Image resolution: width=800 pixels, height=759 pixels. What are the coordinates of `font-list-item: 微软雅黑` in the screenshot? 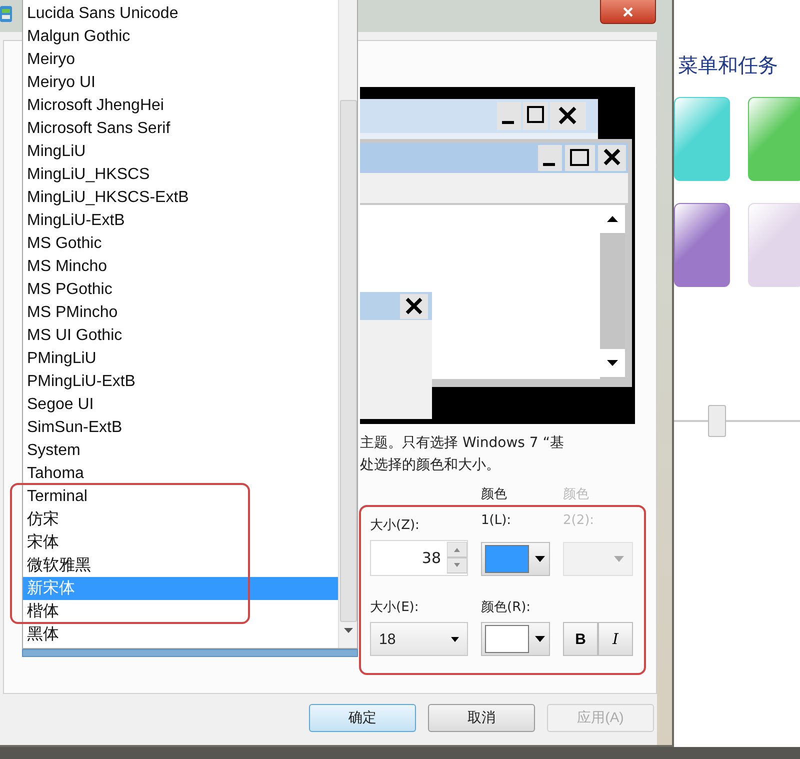 It's located at (180, 565).